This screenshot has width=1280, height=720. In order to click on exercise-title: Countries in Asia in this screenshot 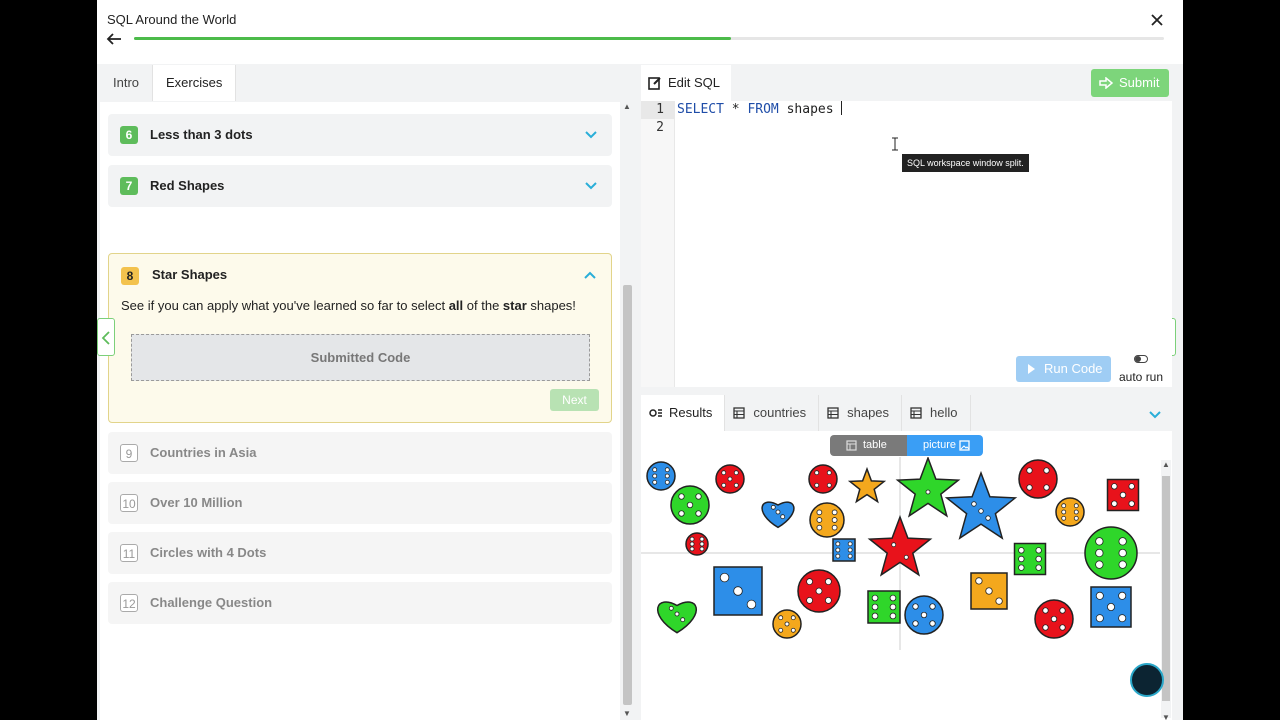, I will do `click(203, 452)`.